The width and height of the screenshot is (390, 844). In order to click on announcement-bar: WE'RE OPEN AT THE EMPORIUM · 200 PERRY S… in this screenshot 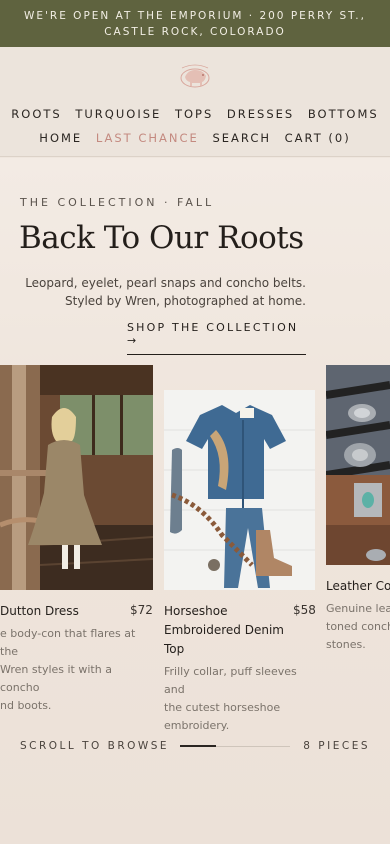, I will do `click(195, 23)`.